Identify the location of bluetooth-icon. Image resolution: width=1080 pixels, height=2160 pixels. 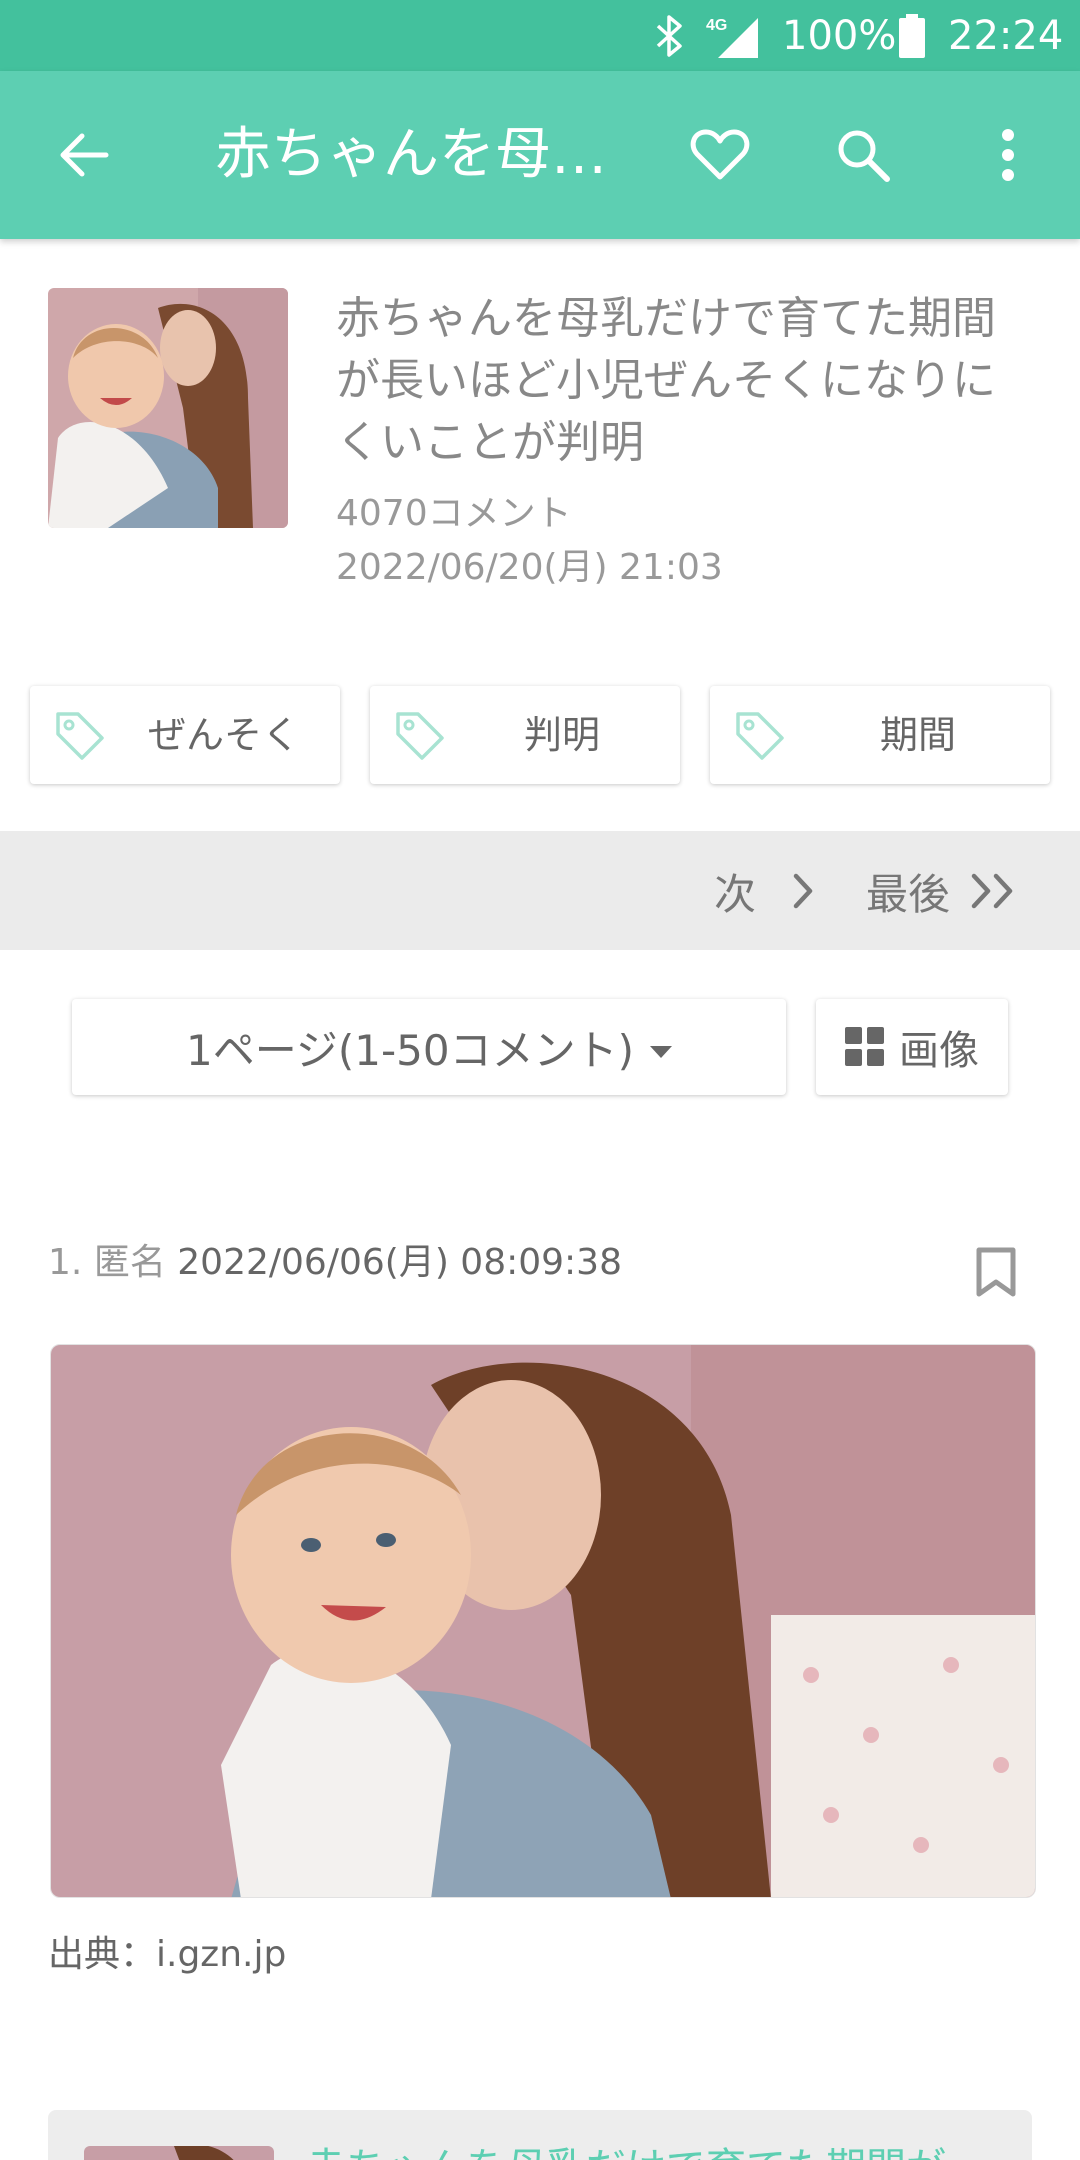
(669, 36).